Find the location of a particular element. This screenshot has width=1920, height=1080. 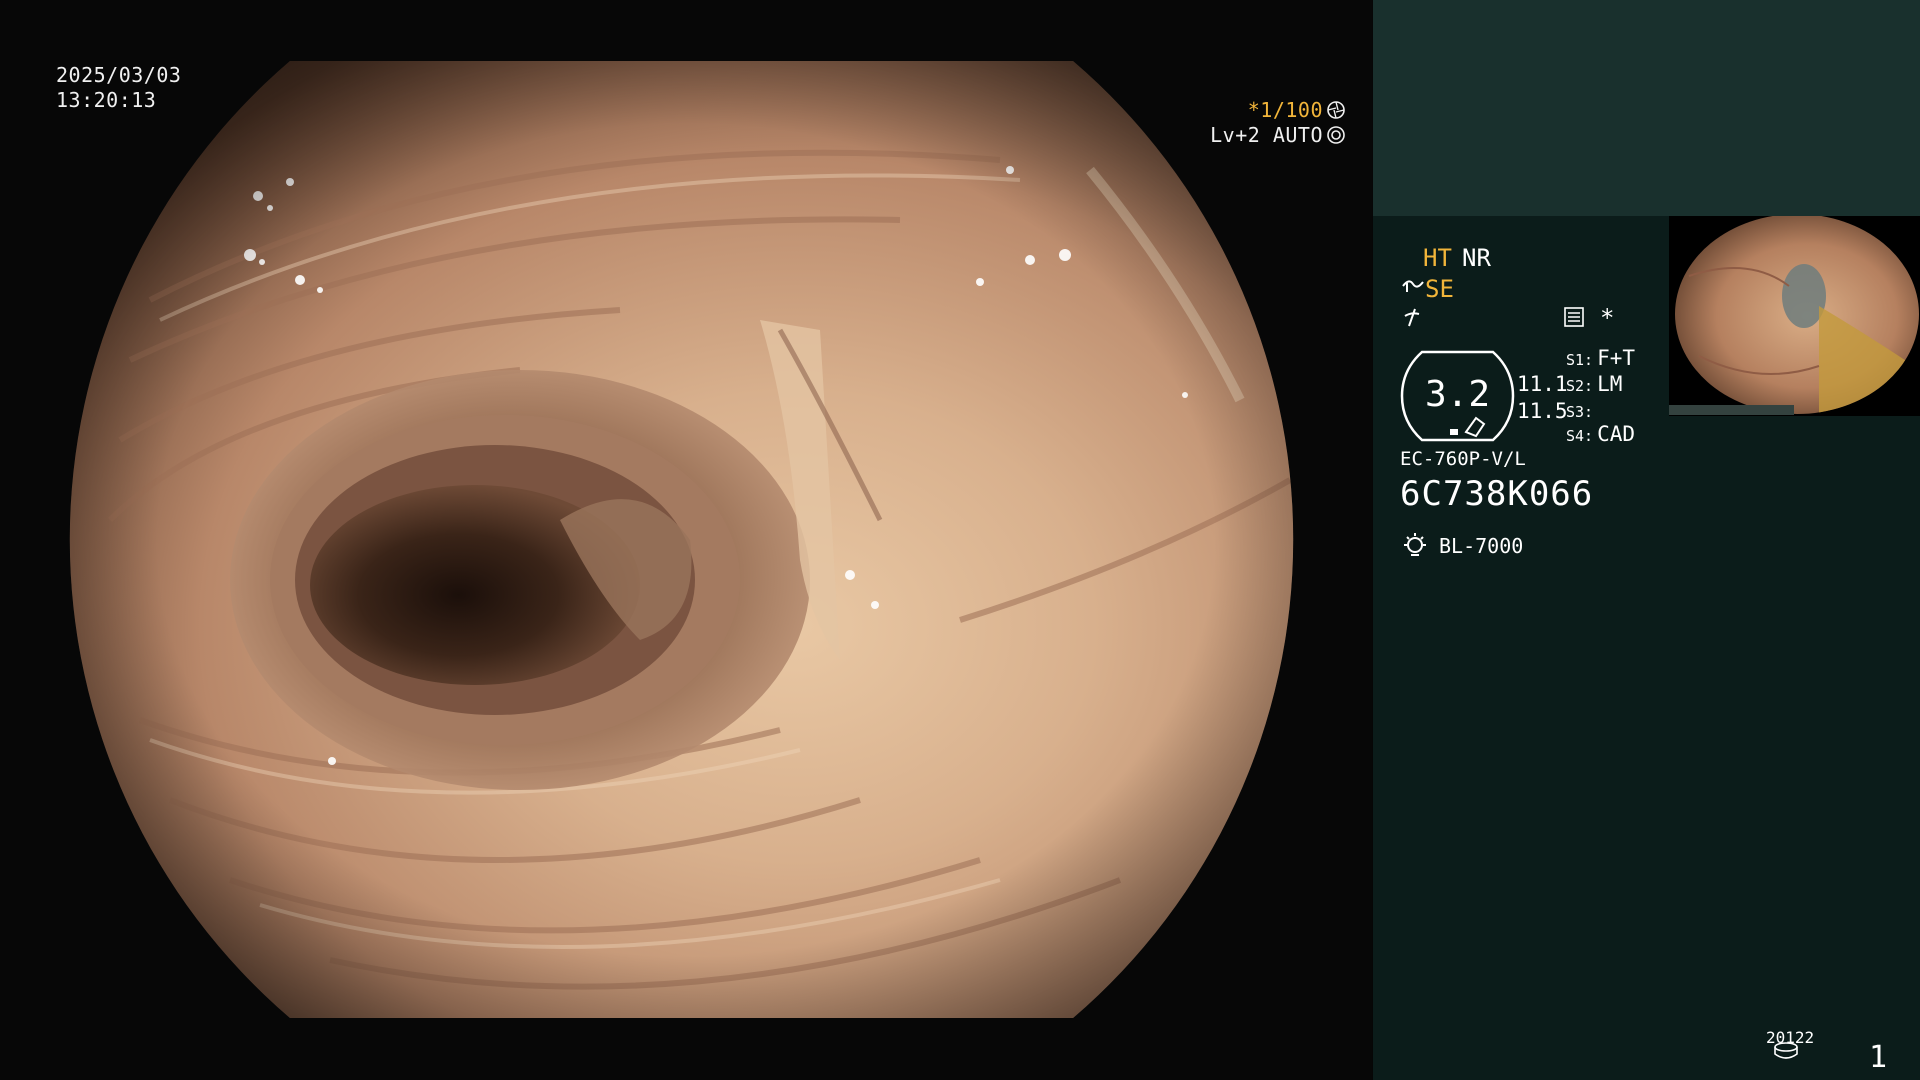

date-time: 2025/03/03 13:20:13 is located at coordinates (118, 88).